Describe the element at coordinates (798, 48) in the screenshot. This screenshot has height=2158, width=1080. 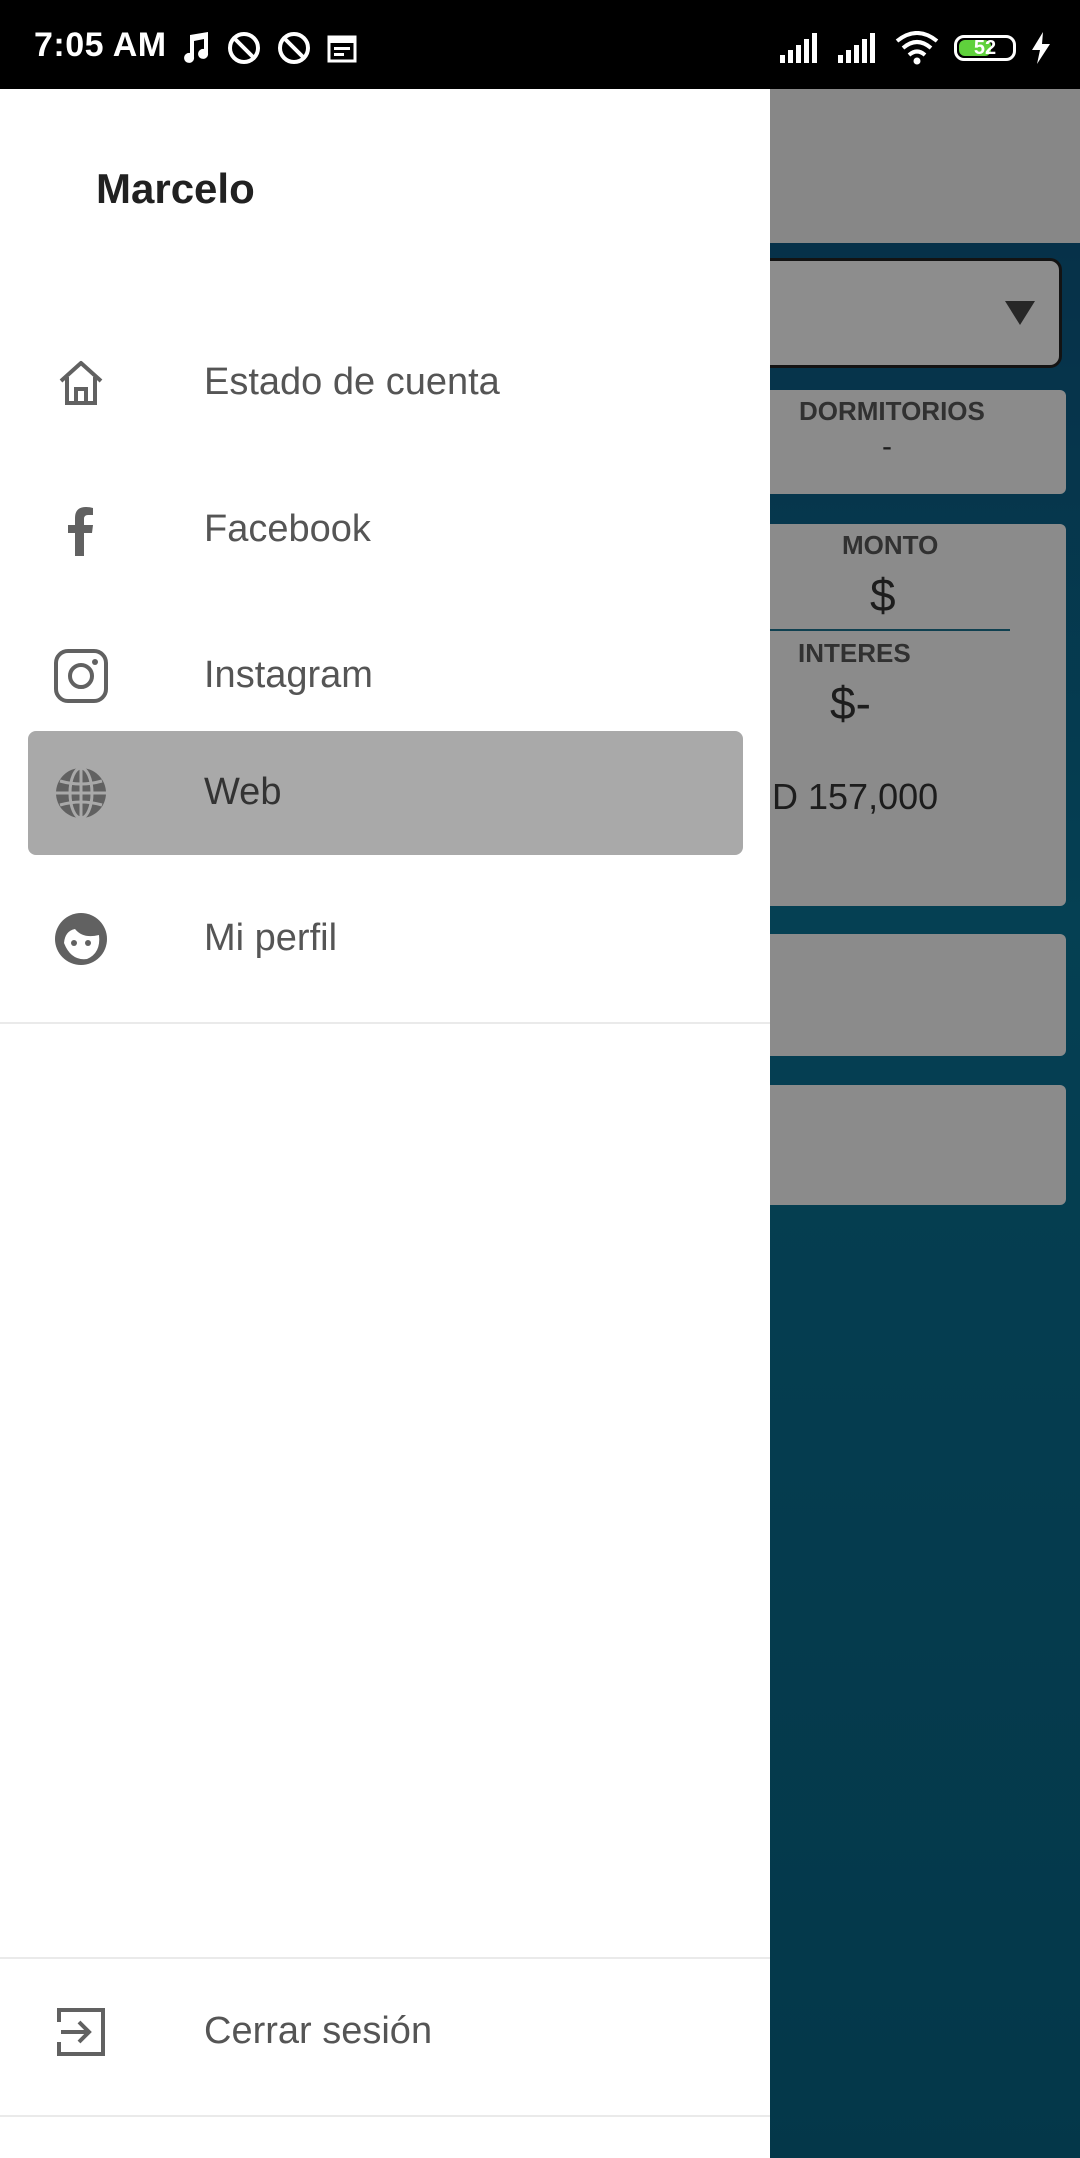
I see `signal-icon` at that location.